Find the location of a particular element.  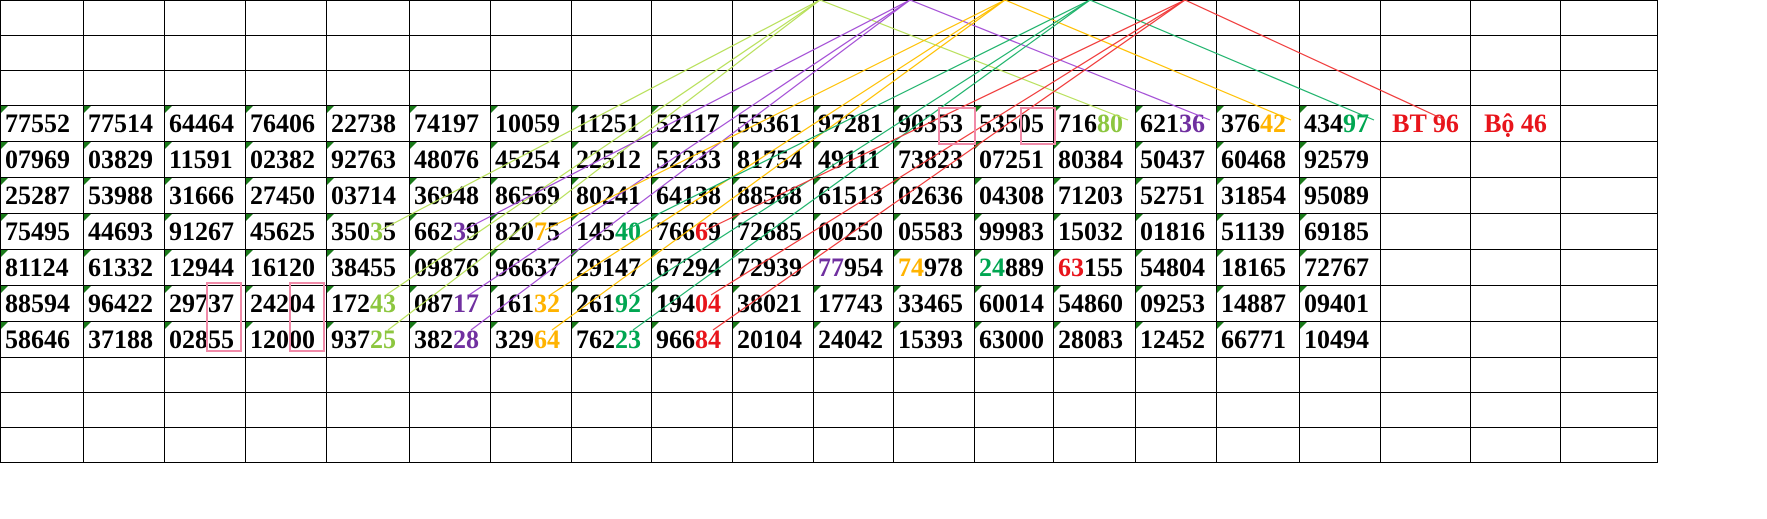

sheet-cell: 63155 is located at coordinates (1094, 267).